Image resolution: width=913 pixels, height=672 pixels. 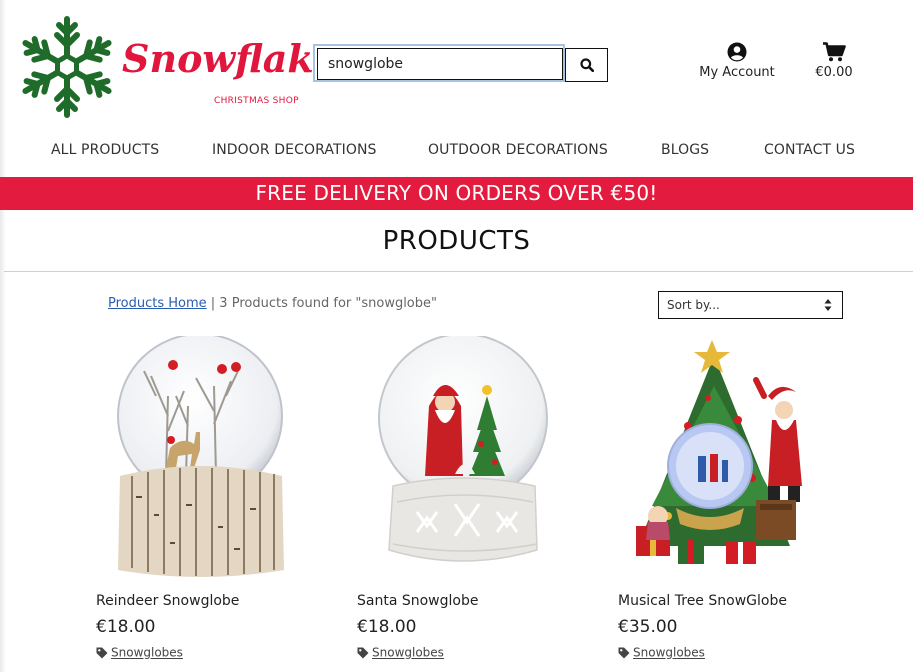 I want to click on search-button, so click(x=586, y=65).